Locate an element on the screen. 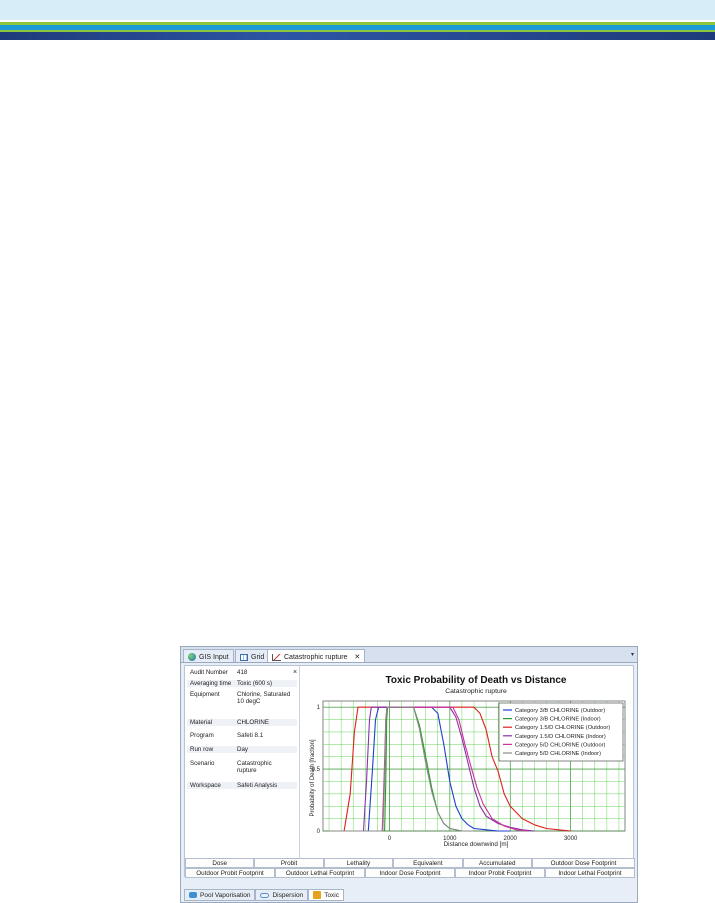 This screenshot has width=715, height=903. property-value: Safeti 8.1 is located at coordinates (250, 735).